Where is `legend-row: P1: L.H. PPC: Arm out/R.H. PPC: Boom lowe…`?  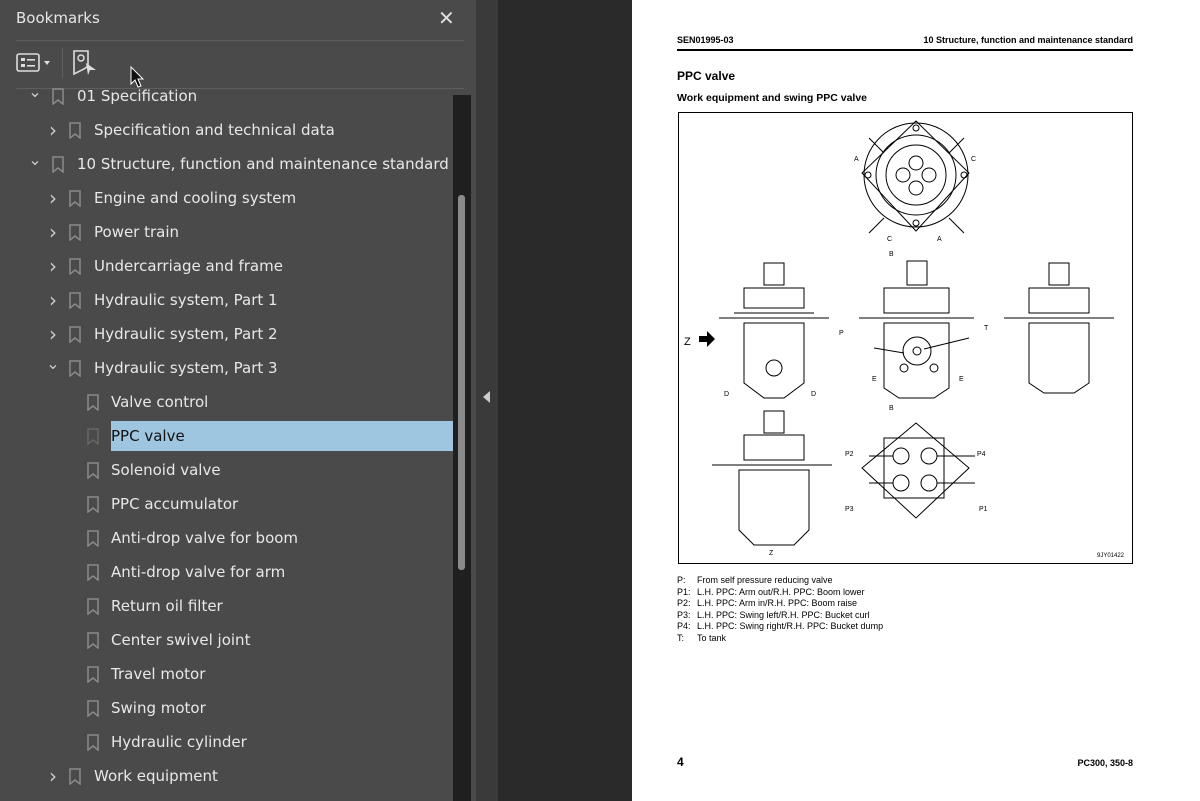 legend-row: P1: L.H. PPC: Arm out/R.H. PPC: Boom lowe… is located at coordinates (780, 593).